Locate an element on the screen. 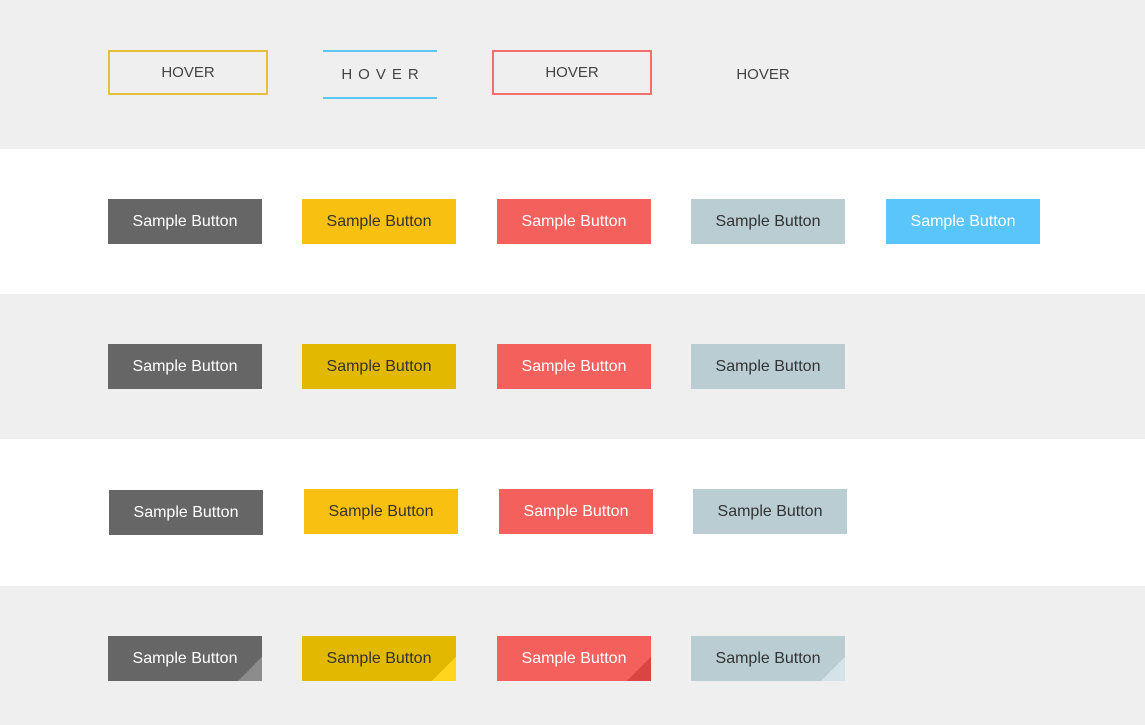 The height and width of the screenshot is (725, 1145). hover-button-red-outline: HOVER is located at coordinates (572, 72).